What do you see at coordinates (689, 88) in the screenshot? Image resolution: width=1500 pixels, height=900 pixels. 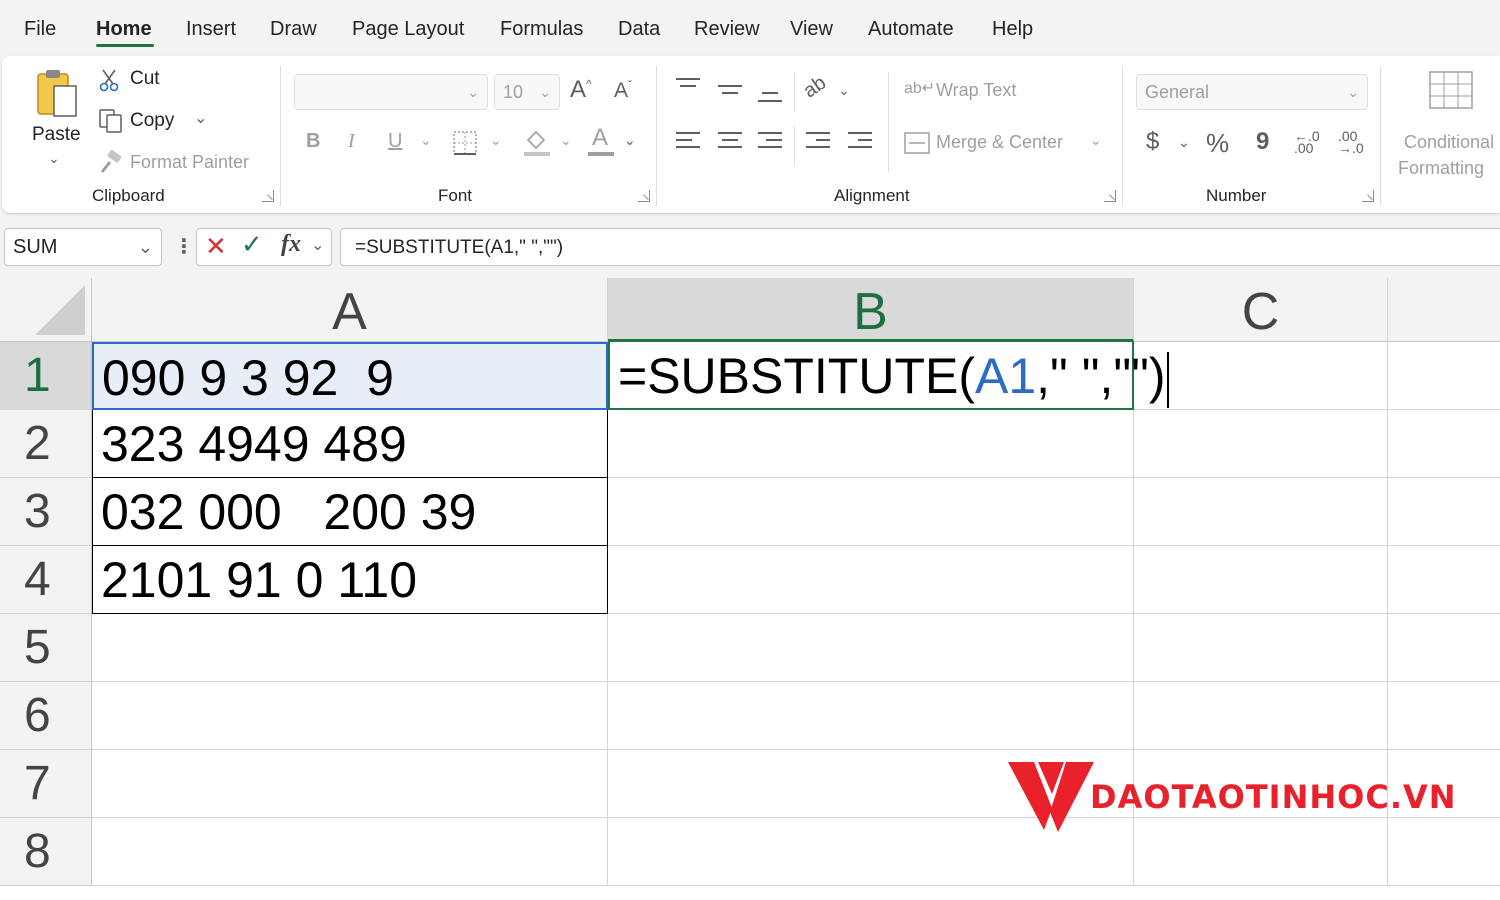 I see `top-align-icon` at bounding box center [689, 88].